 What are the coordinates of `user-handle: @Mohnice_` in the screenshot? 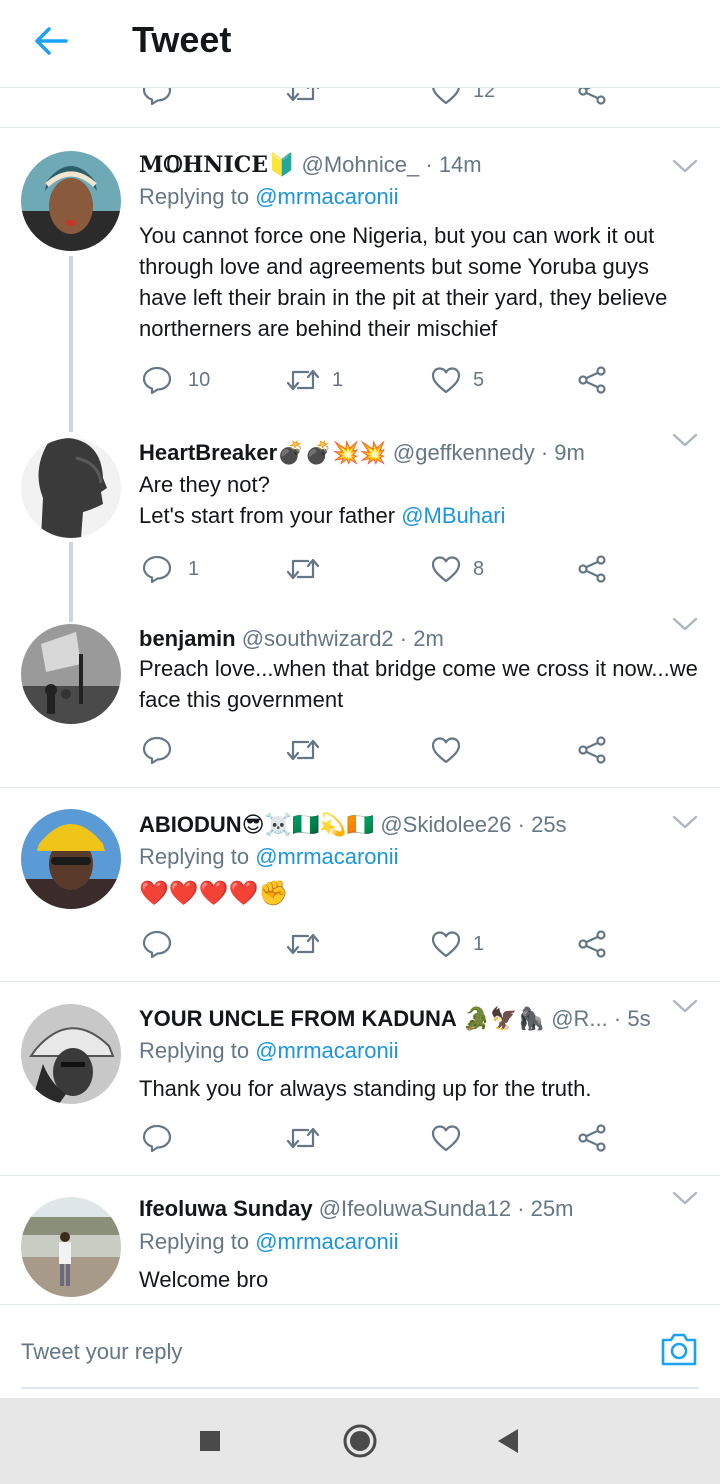 It's located at (361, 164).